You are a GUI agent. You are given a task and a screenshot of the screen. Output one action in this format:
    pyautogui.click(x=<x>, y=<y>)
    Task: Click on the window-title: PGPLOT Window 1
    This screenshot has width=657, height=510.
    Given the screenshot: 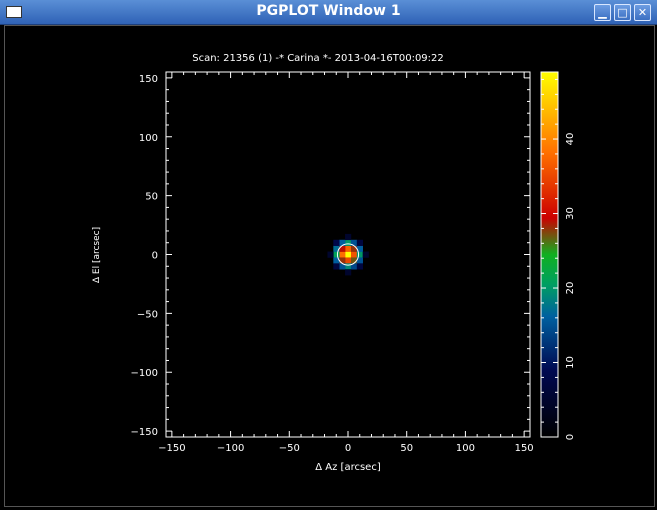 What is the action you would take?
    pyautogui.click(x=328, y=11)
    